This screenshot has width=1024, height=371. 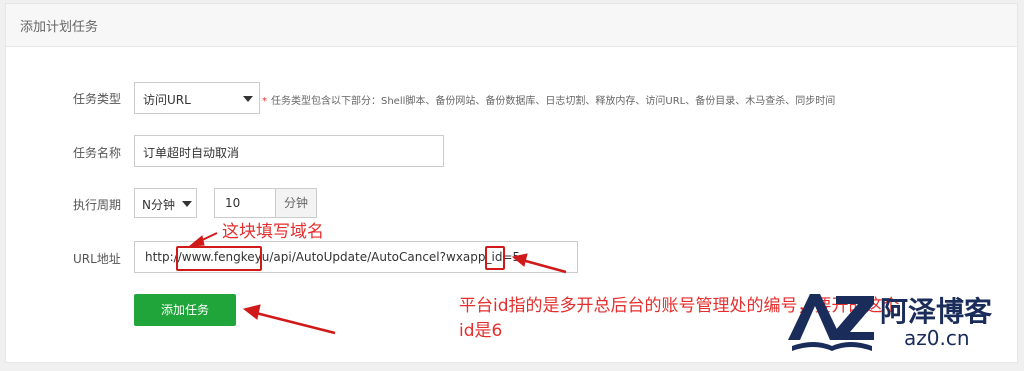 I want to click on logo-name: 阿泽博客, so click(x=936, y=311).